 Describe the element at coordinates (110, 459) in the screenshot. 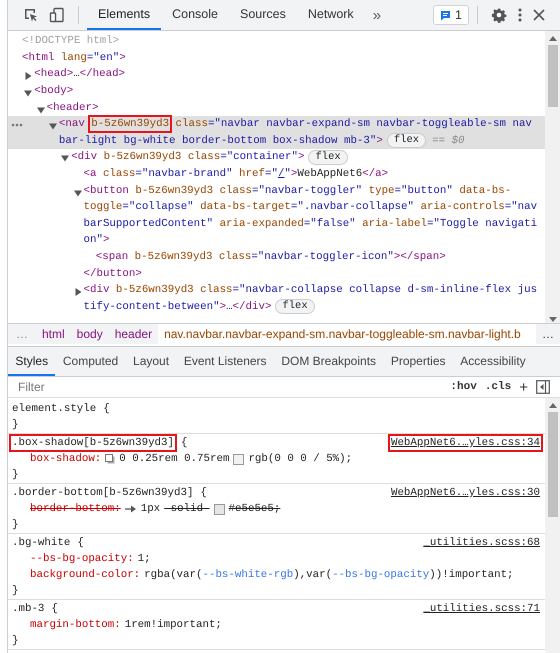

I see `shadow-editor-icon` at that location.